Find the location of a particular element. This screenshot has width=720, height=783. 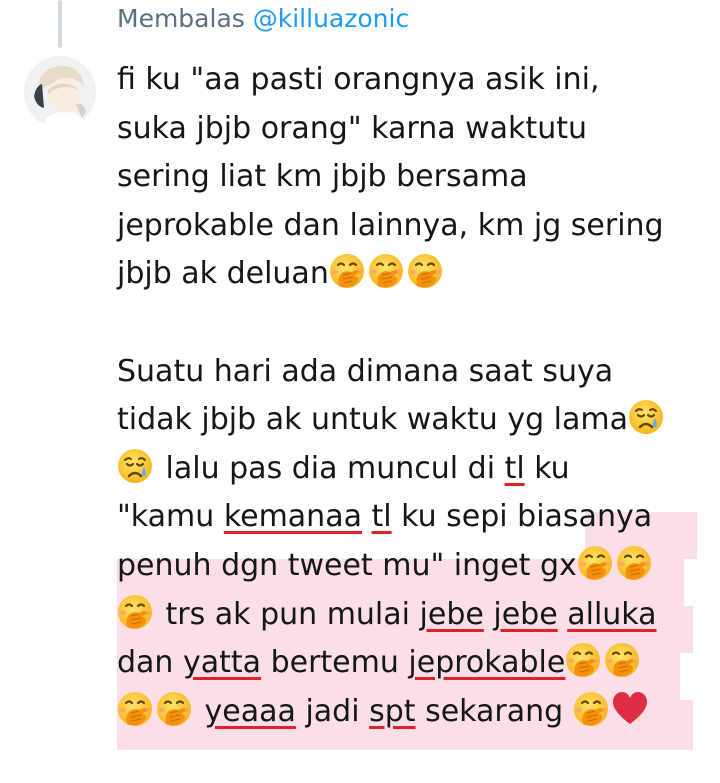

avatar is located at coordinates (60, 92).